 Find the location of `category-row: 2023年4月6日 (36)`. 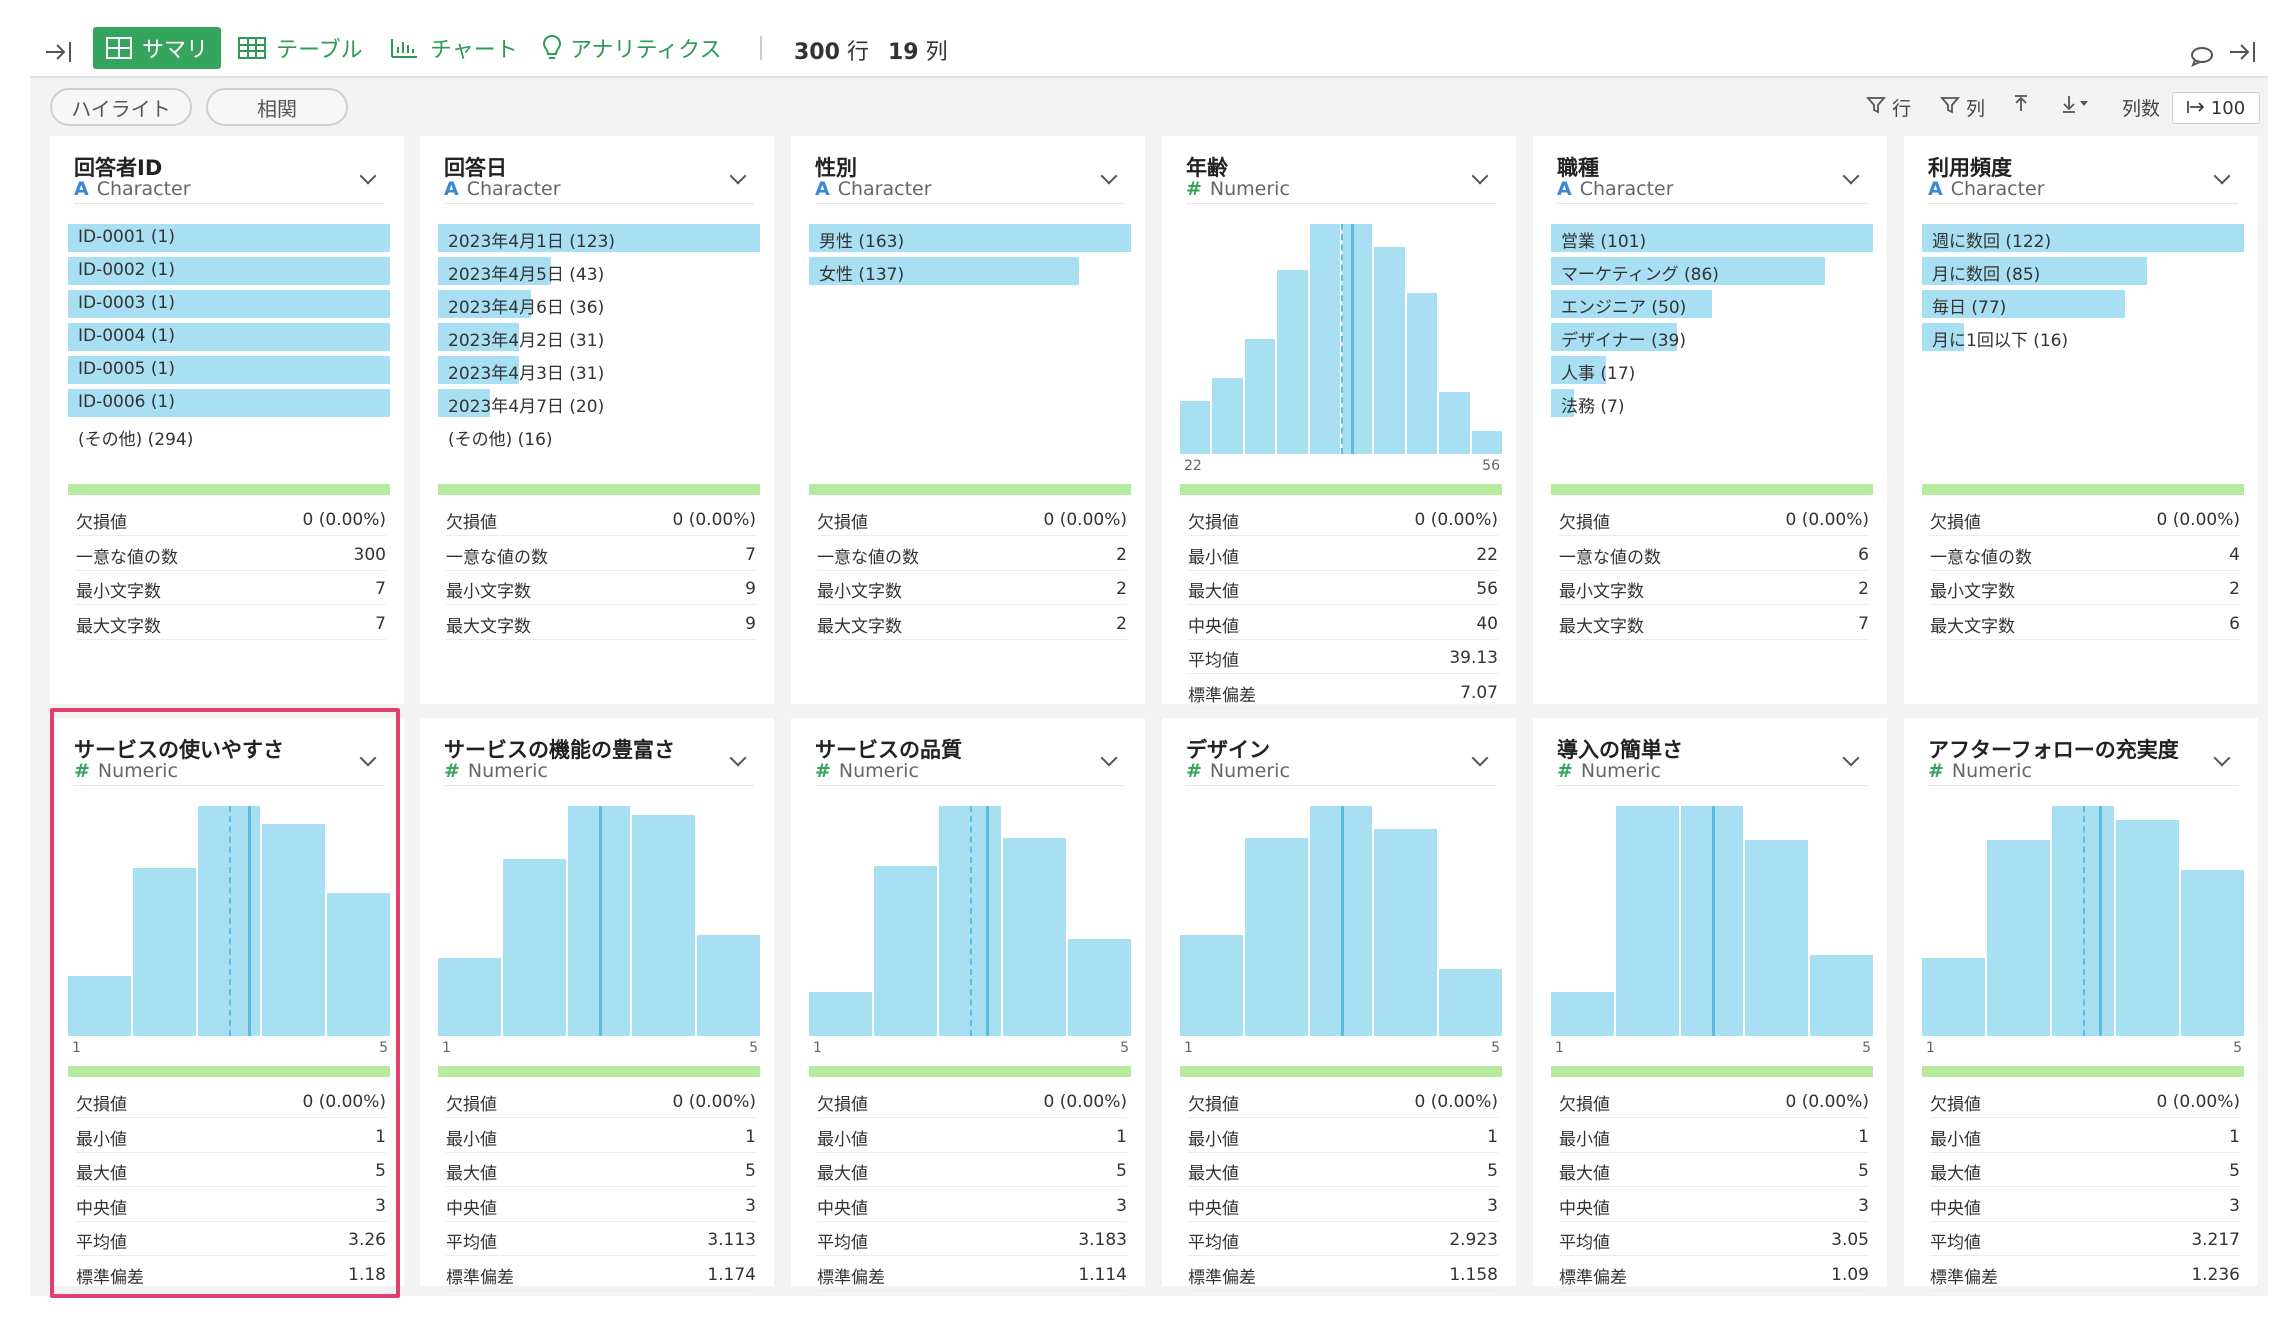

category-row: 2023年4月6日 (36) is located at coordinates (599, 304).